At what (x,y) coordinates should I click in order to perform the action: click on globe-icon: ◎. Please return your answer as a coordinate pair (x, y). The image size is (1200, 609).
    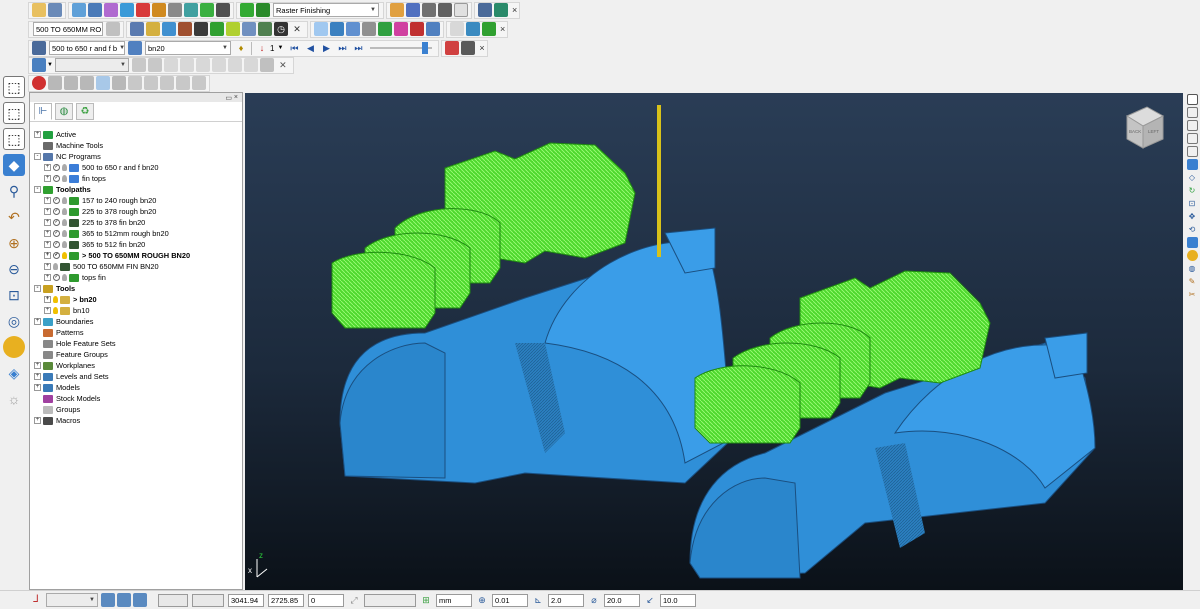
    Looking at the image, I should click on (14, 321).